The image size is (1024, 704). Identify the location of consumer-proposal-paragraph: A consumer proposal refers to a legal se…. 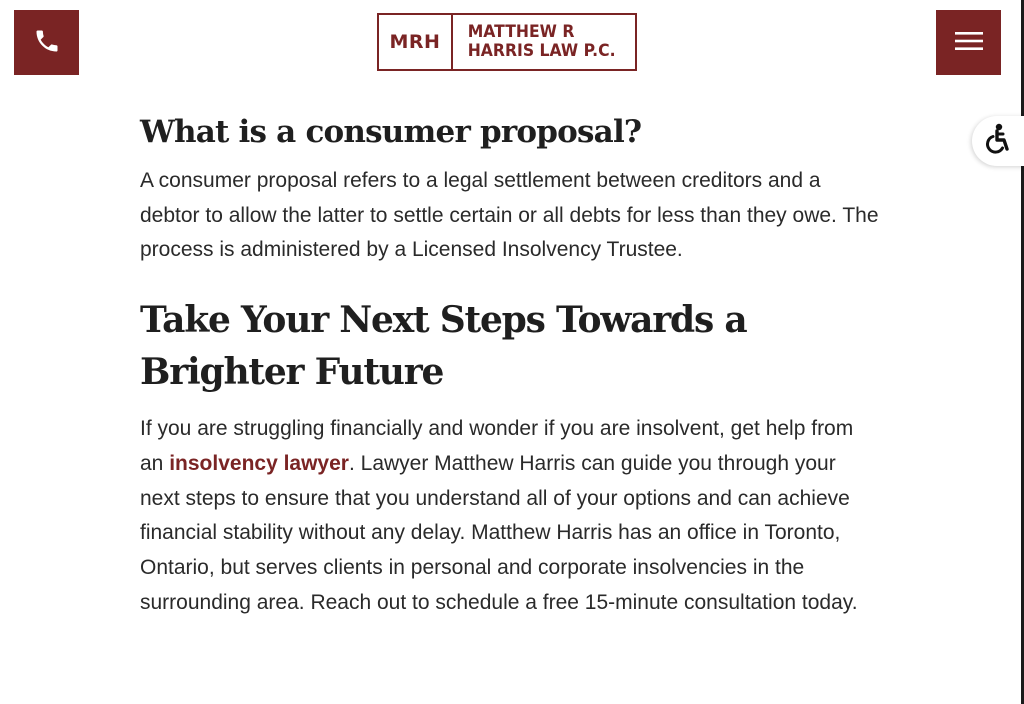
(509, 215).